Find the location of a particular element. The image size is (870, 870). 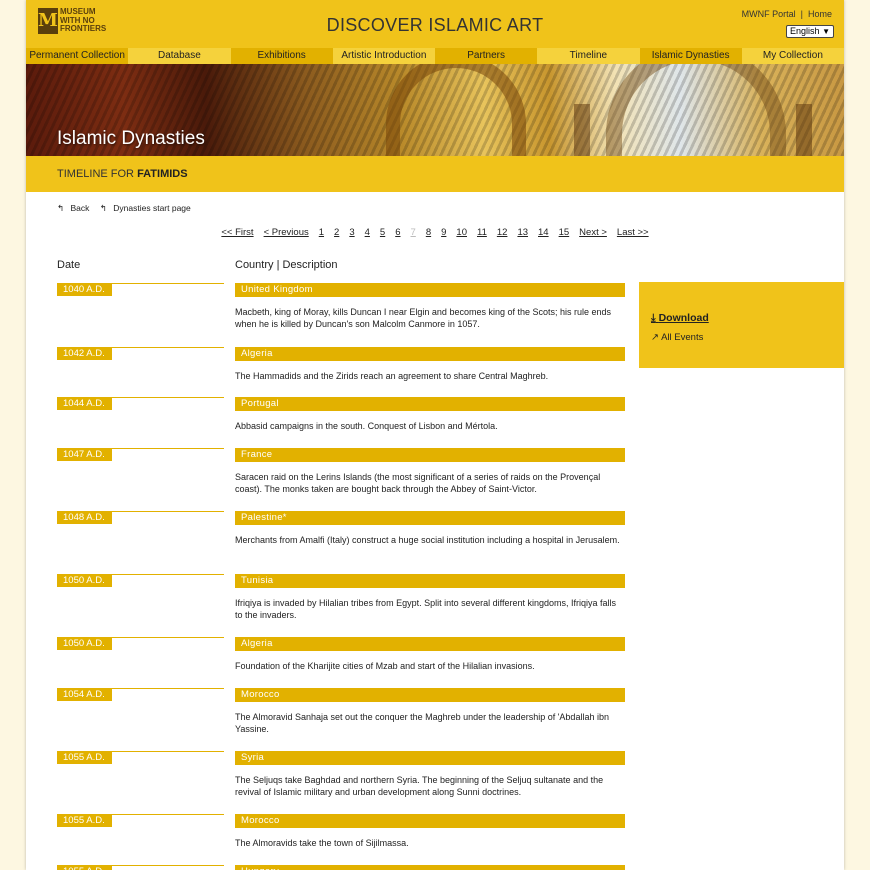

nav-item-permanent-collection: Permanent Collection is located at coordinates (77, 56).